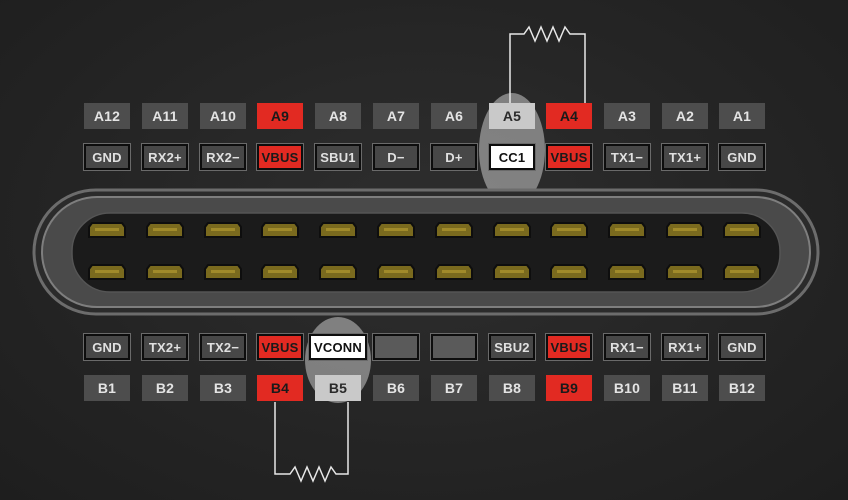 The image size is (848, 500). What do you see at coordinates (280, 388) in the screenshot?
I see `pin-number-3: B4` at bounding box center [280, 388].